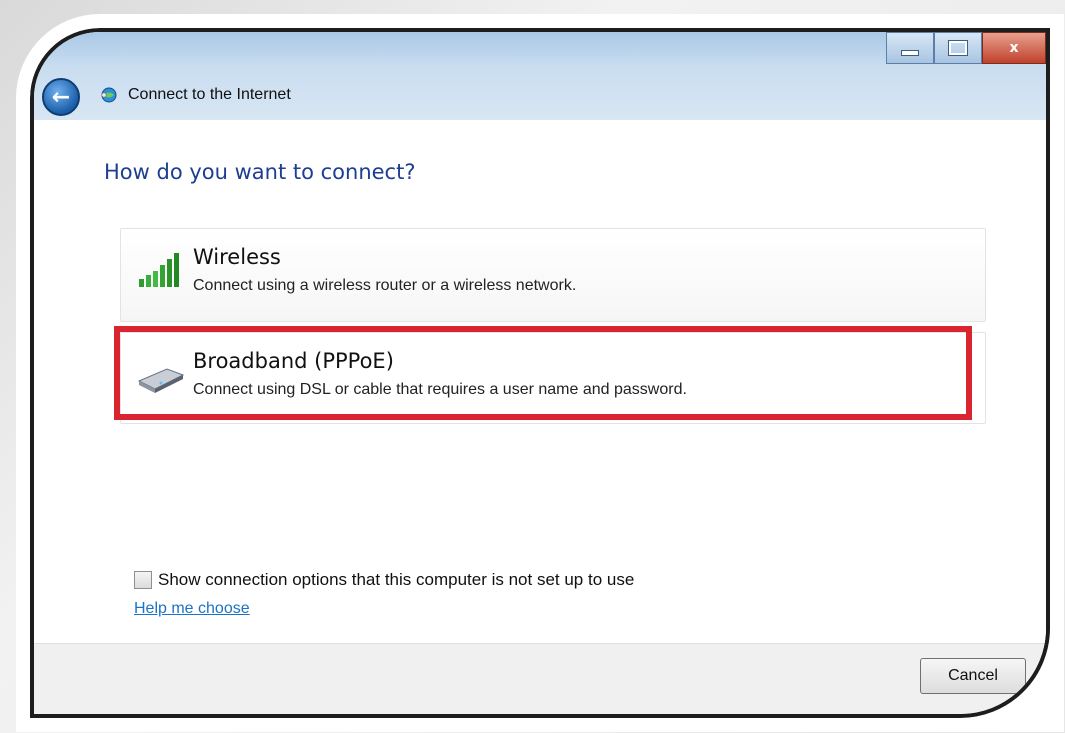 The image size is (1065, 733). Describe the element at coordinates (910, 53) in the screenshot. I see `minimize-icon` at that location.